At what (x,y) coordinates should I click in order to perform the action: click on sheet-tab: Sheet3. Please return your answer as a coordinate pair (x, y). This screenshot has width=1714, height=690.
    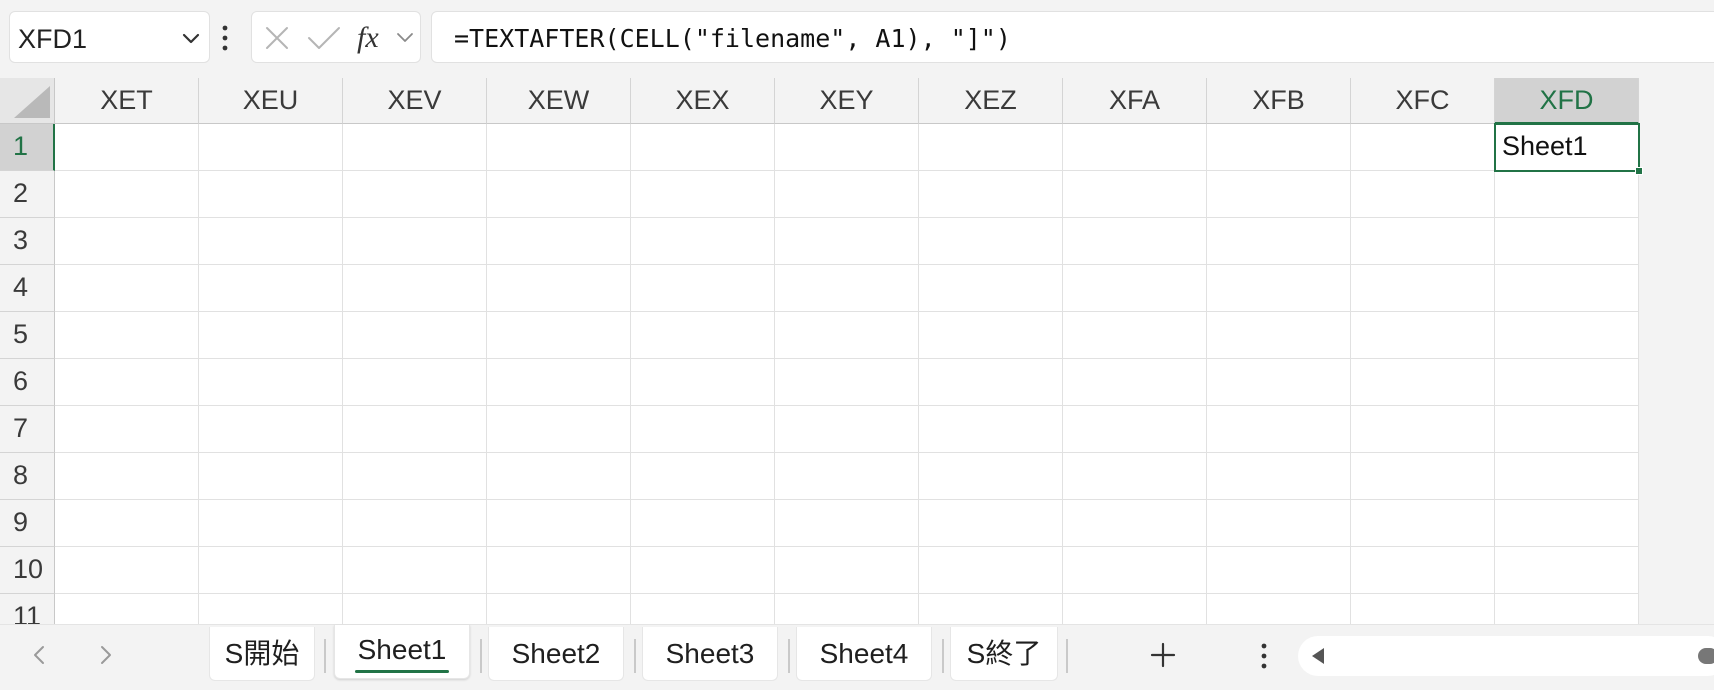
    Looking at the image, I should click on (710, 654).